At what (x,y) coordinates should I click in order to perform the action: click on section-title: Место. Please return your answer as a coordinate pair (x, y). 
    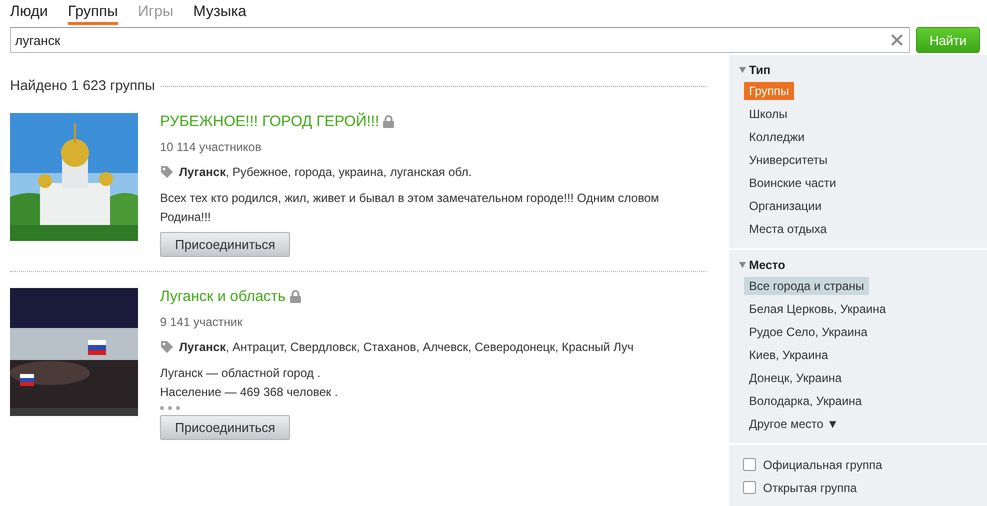
    Looking at the image, I should click on (767, 265).